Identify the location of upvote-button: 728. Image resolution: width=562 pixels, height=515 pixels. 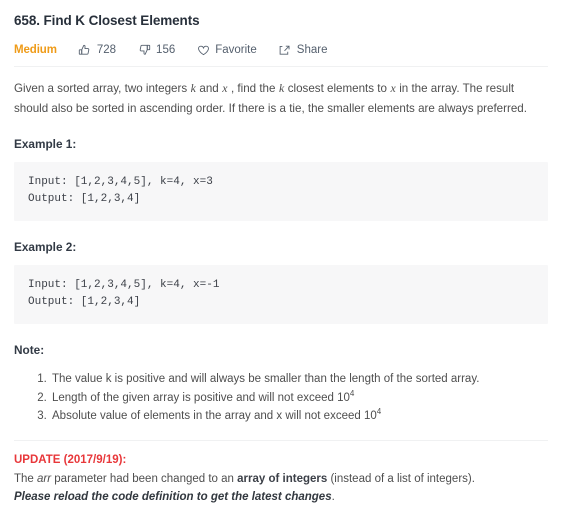
(97, 50).